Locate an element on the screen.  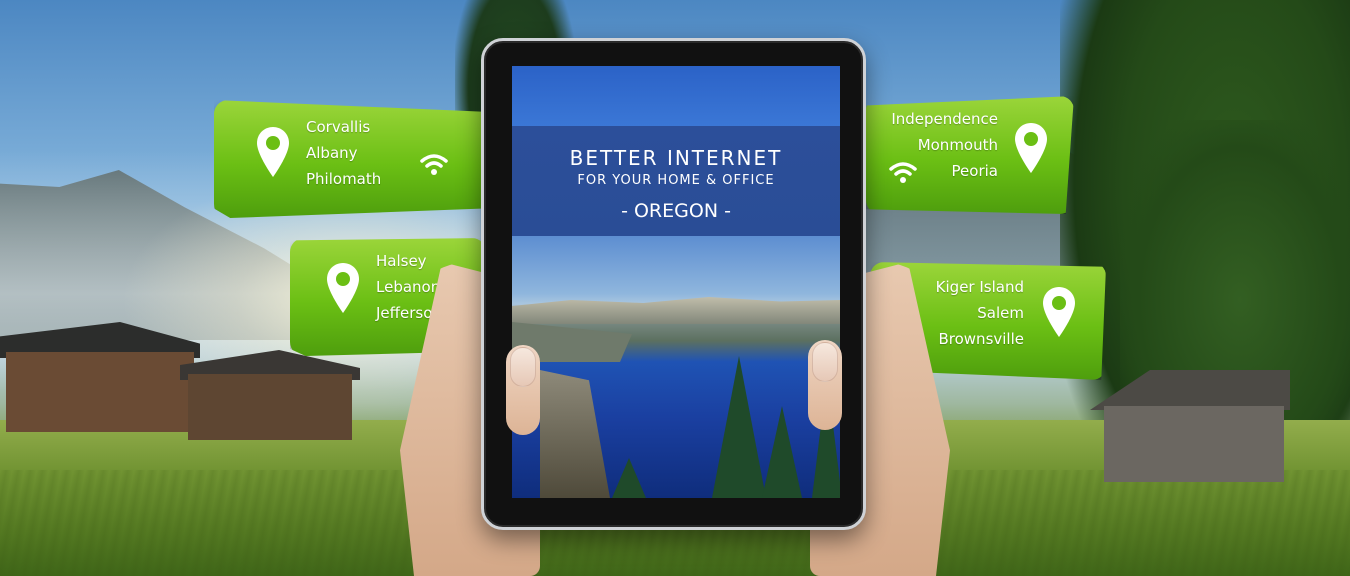
region-label: - OREGON - is located at coordinates (676, 211).